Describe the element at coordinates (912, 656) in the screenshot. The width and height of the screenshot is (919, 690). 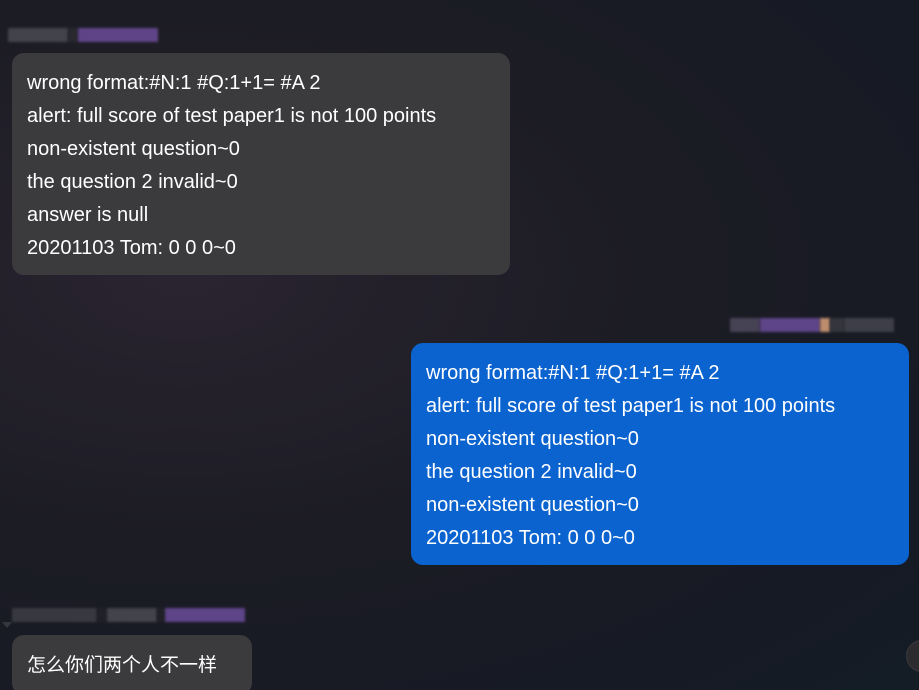
I see `avatar` at that location.